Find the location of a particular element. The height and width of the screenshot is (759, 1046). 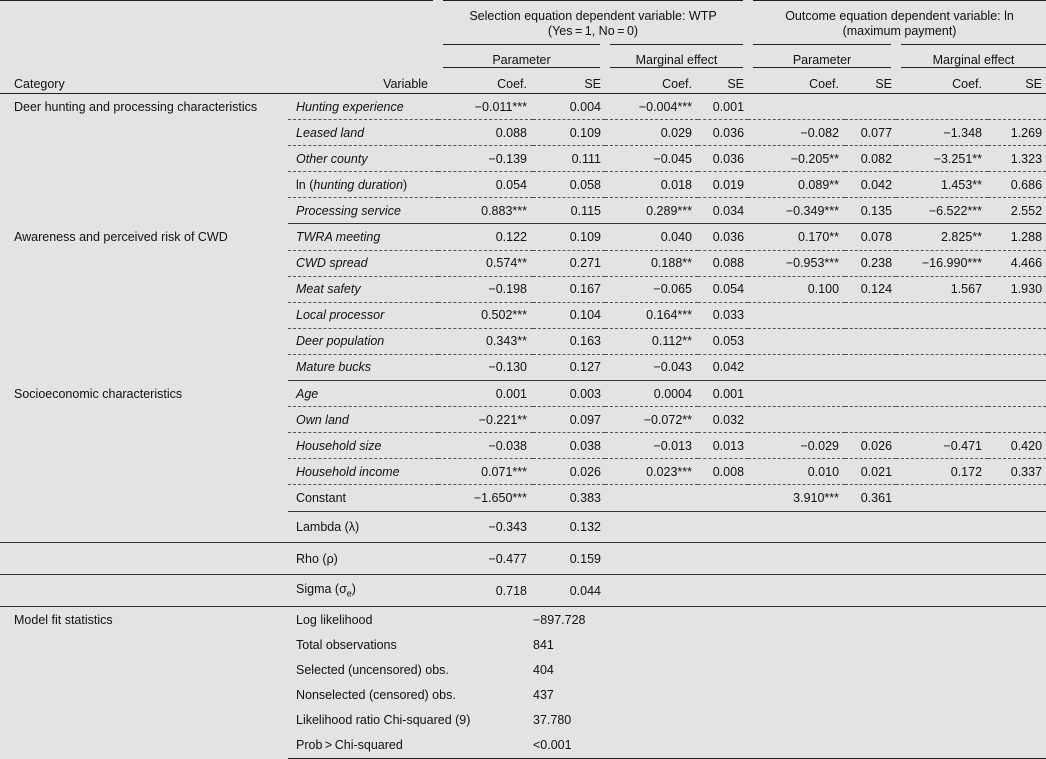

coef-cell: 0.100 is located at coordinates (797, 289).